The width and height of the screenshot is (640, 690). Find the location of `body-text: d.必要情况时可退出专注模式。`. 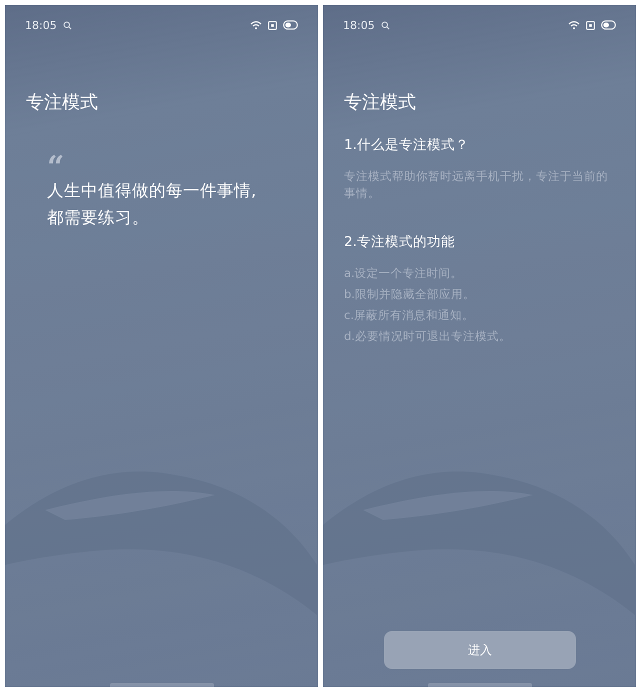

body-text: d.必要情况时可退出专注模式。 is located at coordinates (427, 336).